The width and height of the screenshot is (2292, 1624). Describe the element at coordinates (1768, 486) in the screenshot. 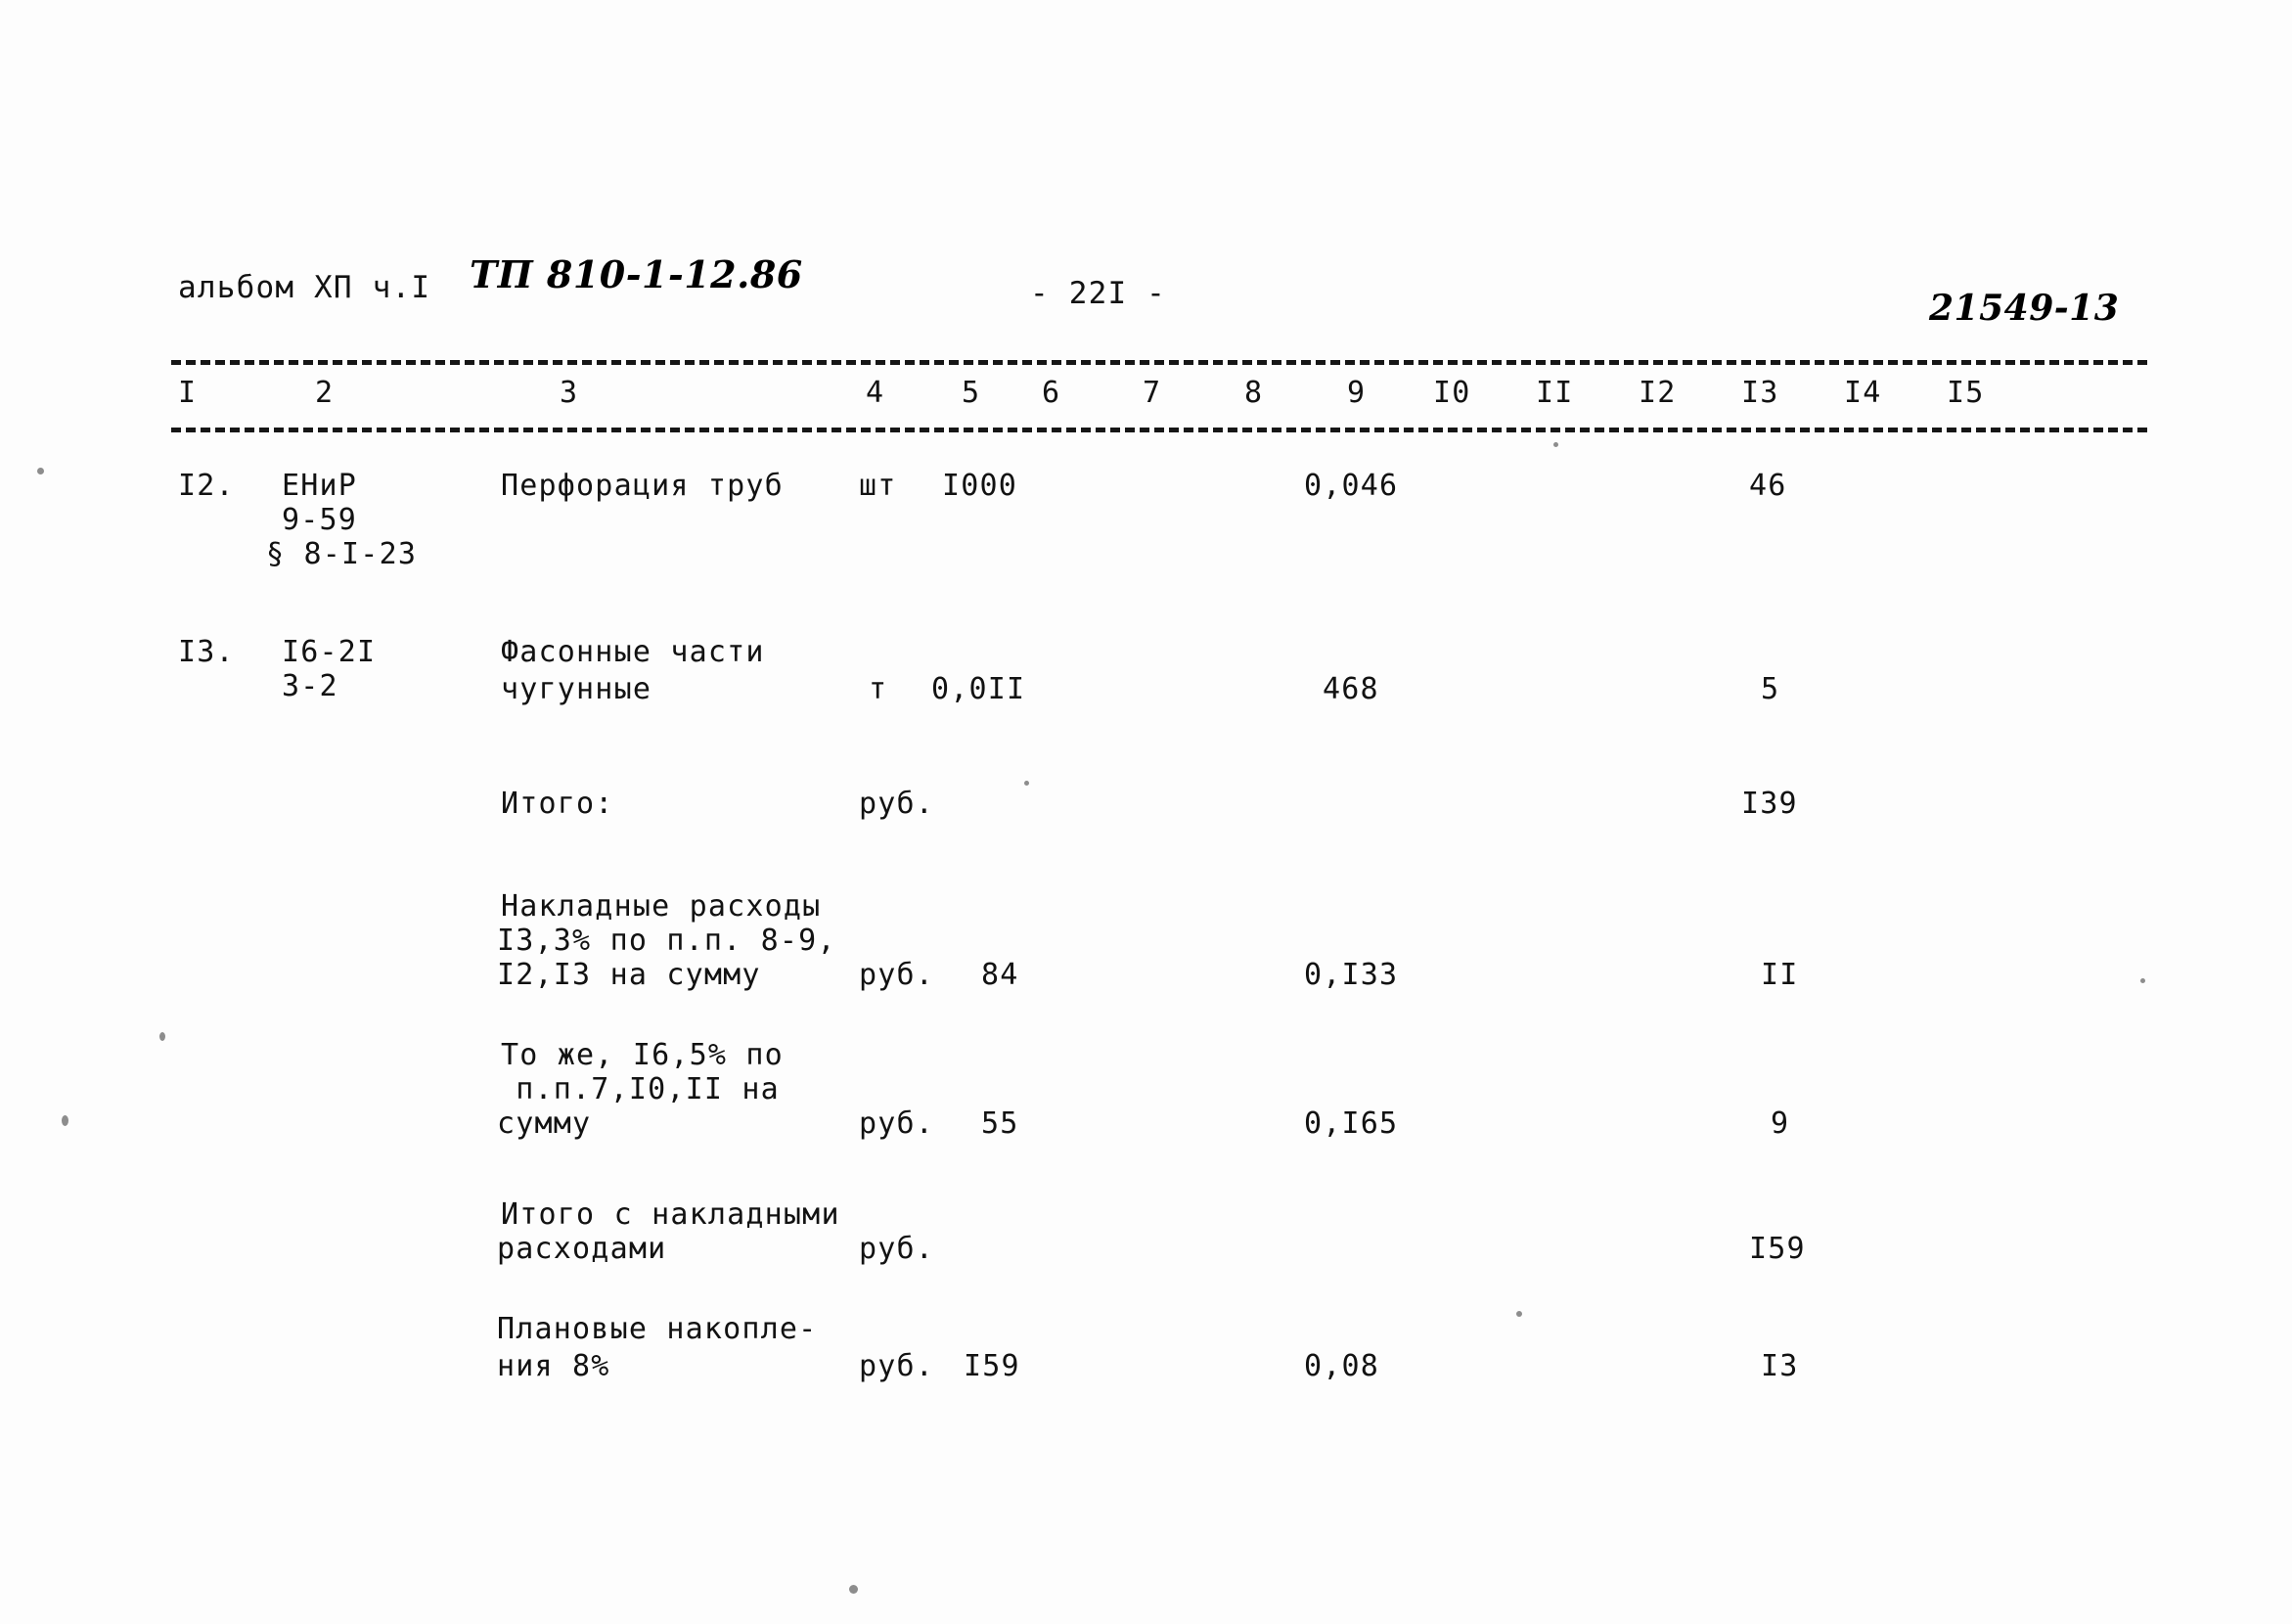

I see `row-col13: 46` at that location.